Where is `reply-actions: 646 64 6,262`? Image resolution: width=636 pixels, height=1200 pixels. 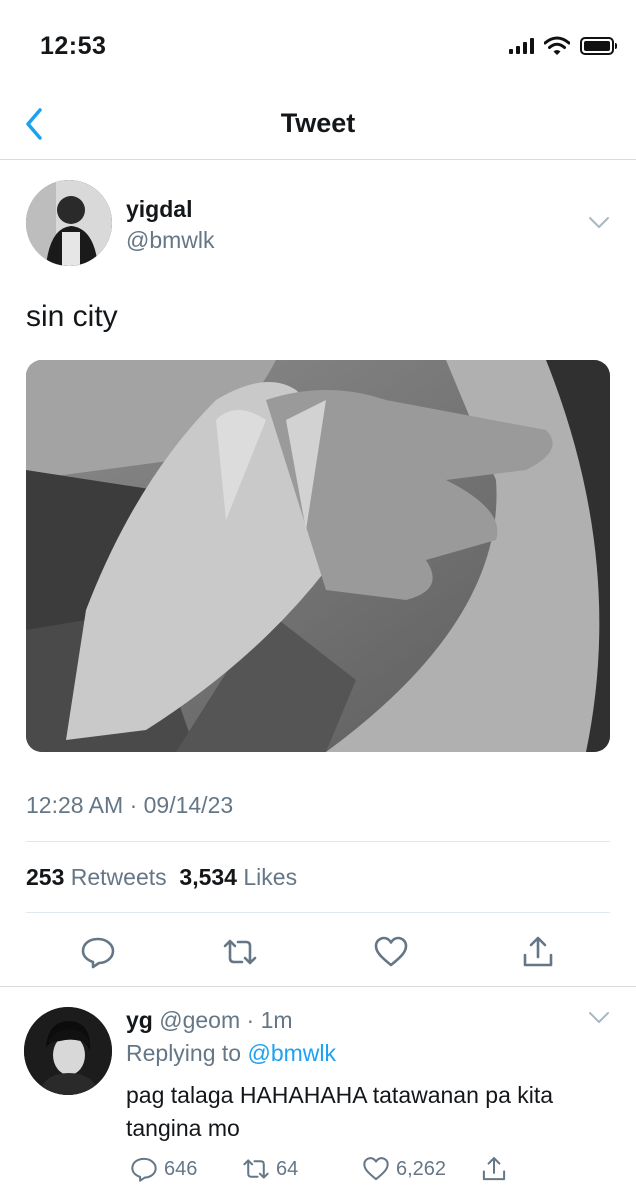
reply-actions: 646 64 6,262 is located at coordinates (371, 1175).